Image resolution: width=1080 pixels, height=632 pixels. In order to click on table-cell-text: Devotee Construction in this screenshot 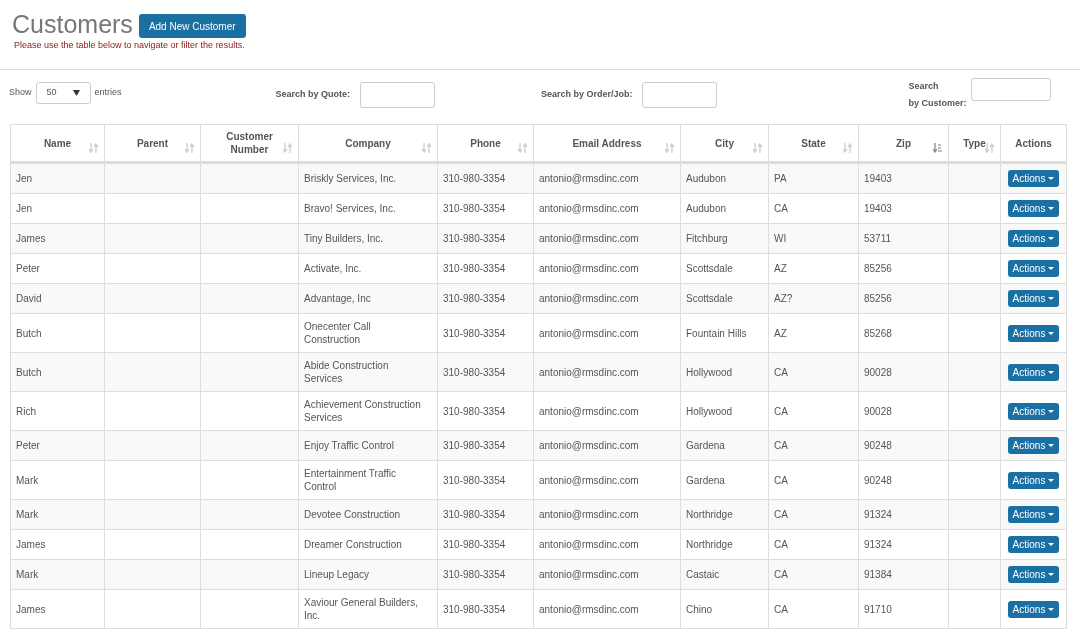, I will do `click(352, 515)`.